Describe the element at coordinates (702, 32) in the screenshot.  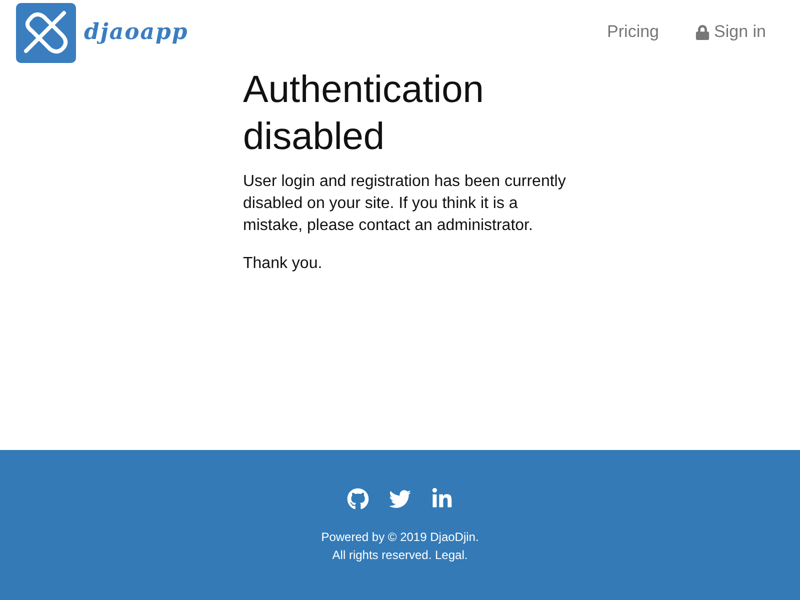
I see `lock-icon` at that location.